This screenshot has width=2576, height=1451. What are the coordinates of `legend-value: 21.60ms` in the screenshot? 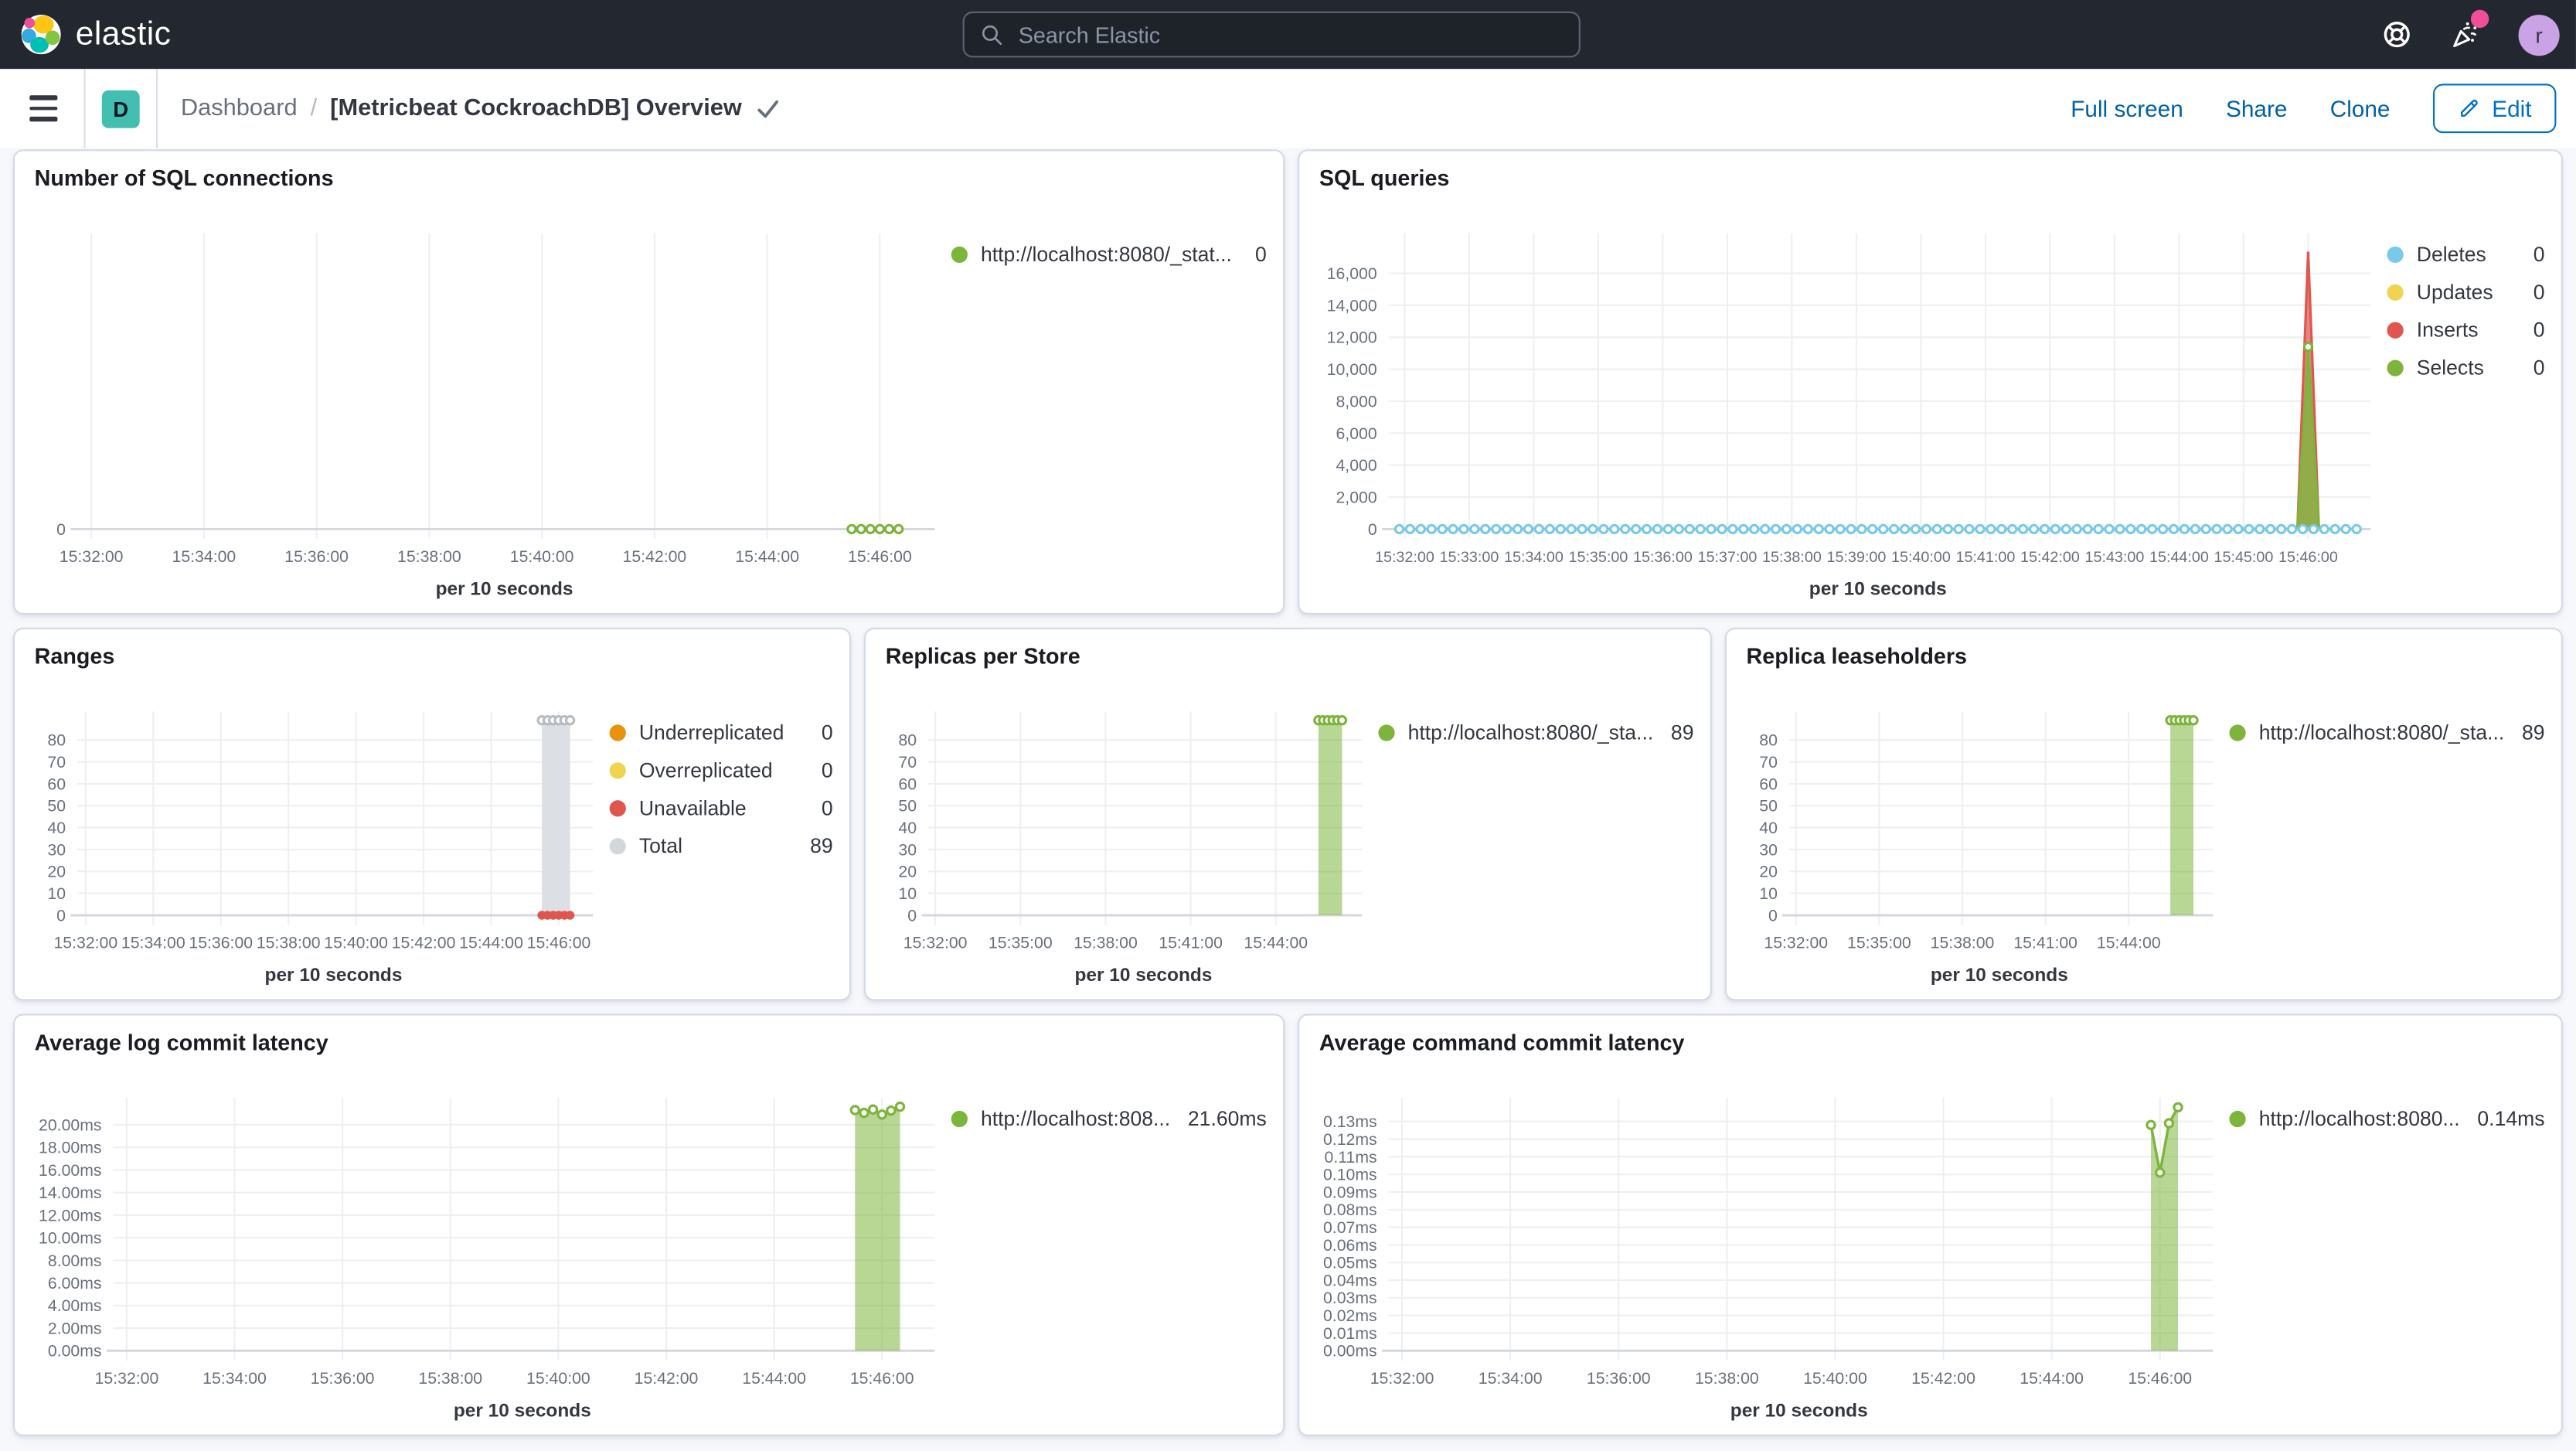 It's located at (1227, 1119).